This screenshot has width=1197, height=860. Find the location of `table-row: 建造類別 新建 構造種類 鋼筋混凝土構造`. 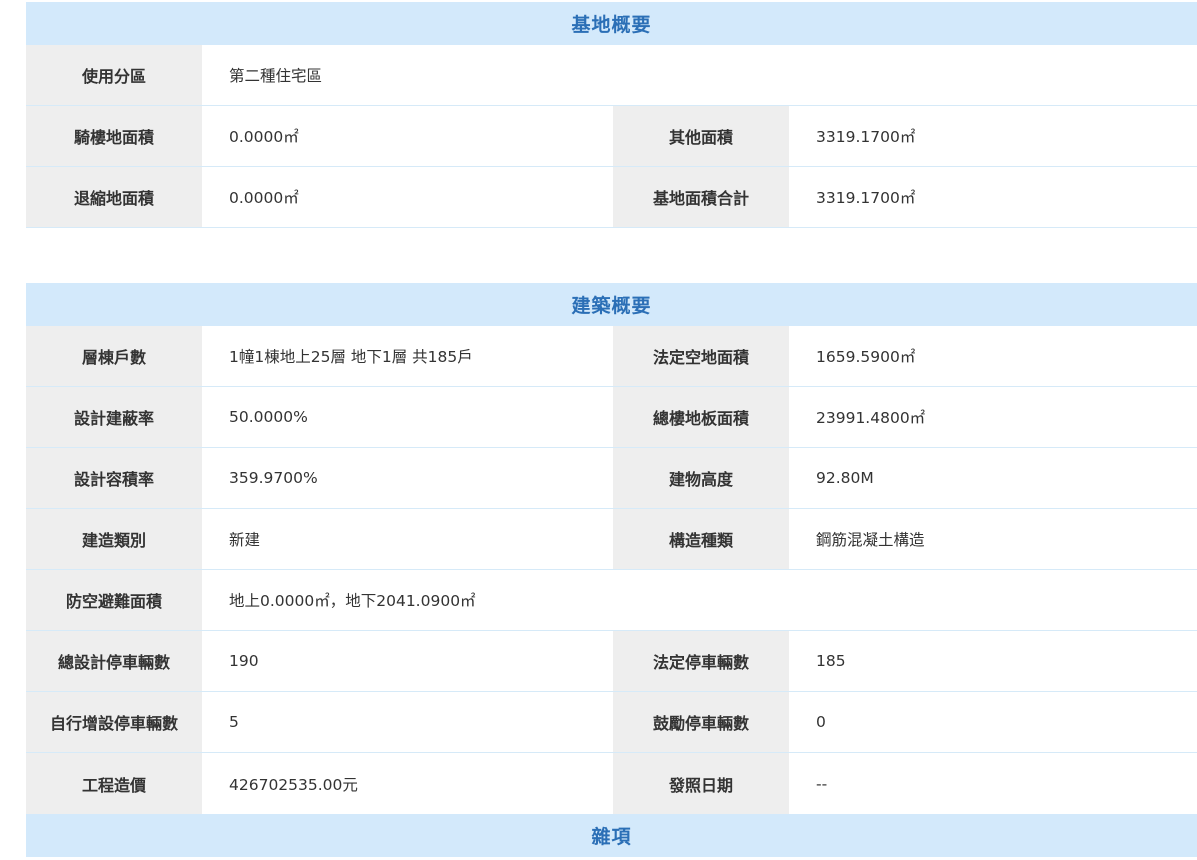

table-row: 建造類別 新建 構造種類 鋼筋混凝土構造 is located at coordinates (611, 539).